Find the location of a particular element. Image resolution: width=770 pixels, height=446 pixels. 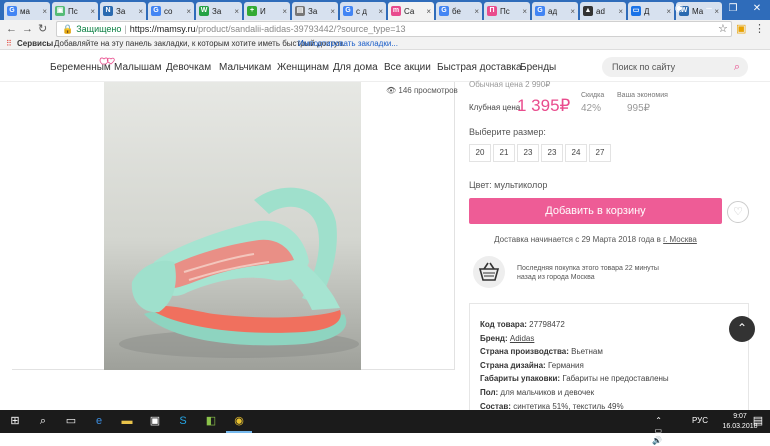

browser-tab: Gбе × is located at coordinates (459, 11).